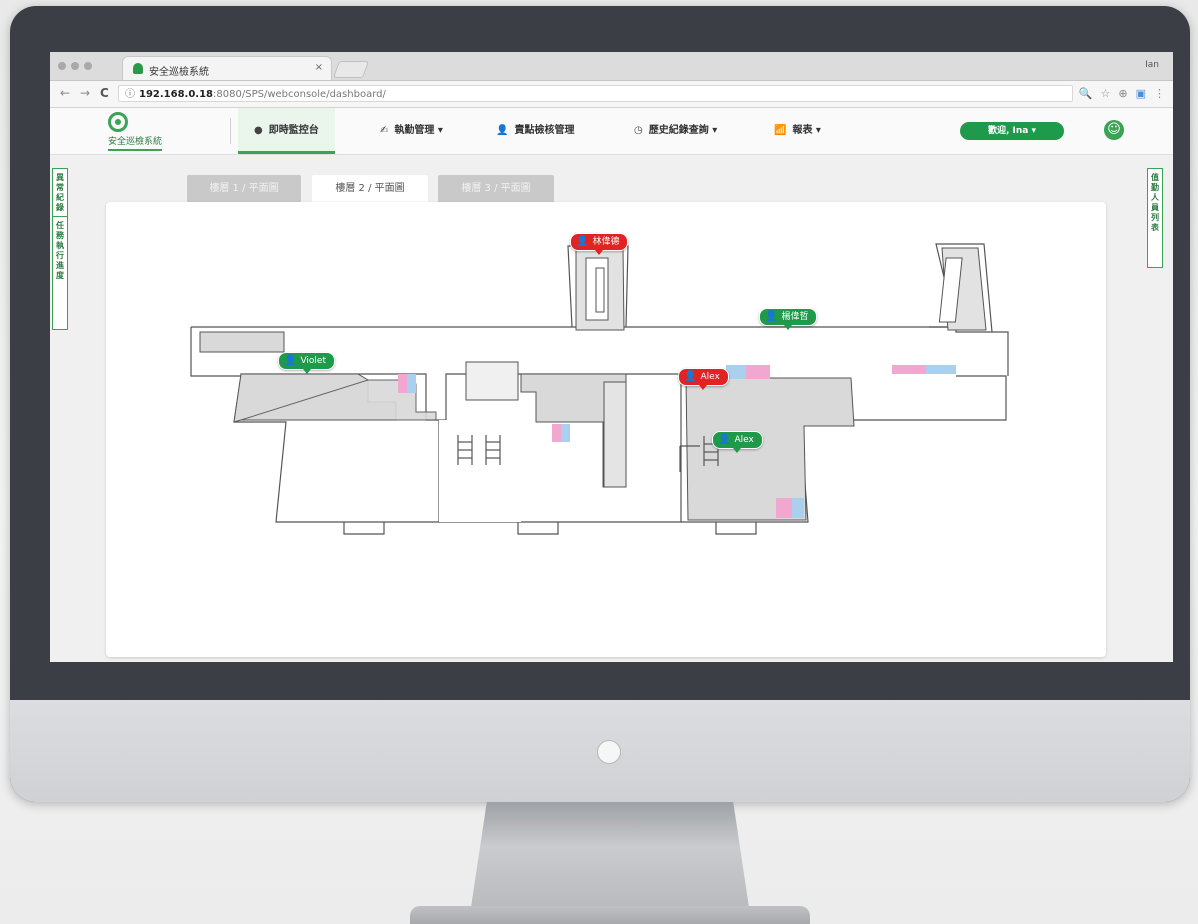 This screenshot has height=924, width=1198. I want to click on person-marker: 👤 Alex, so click(737, 442).